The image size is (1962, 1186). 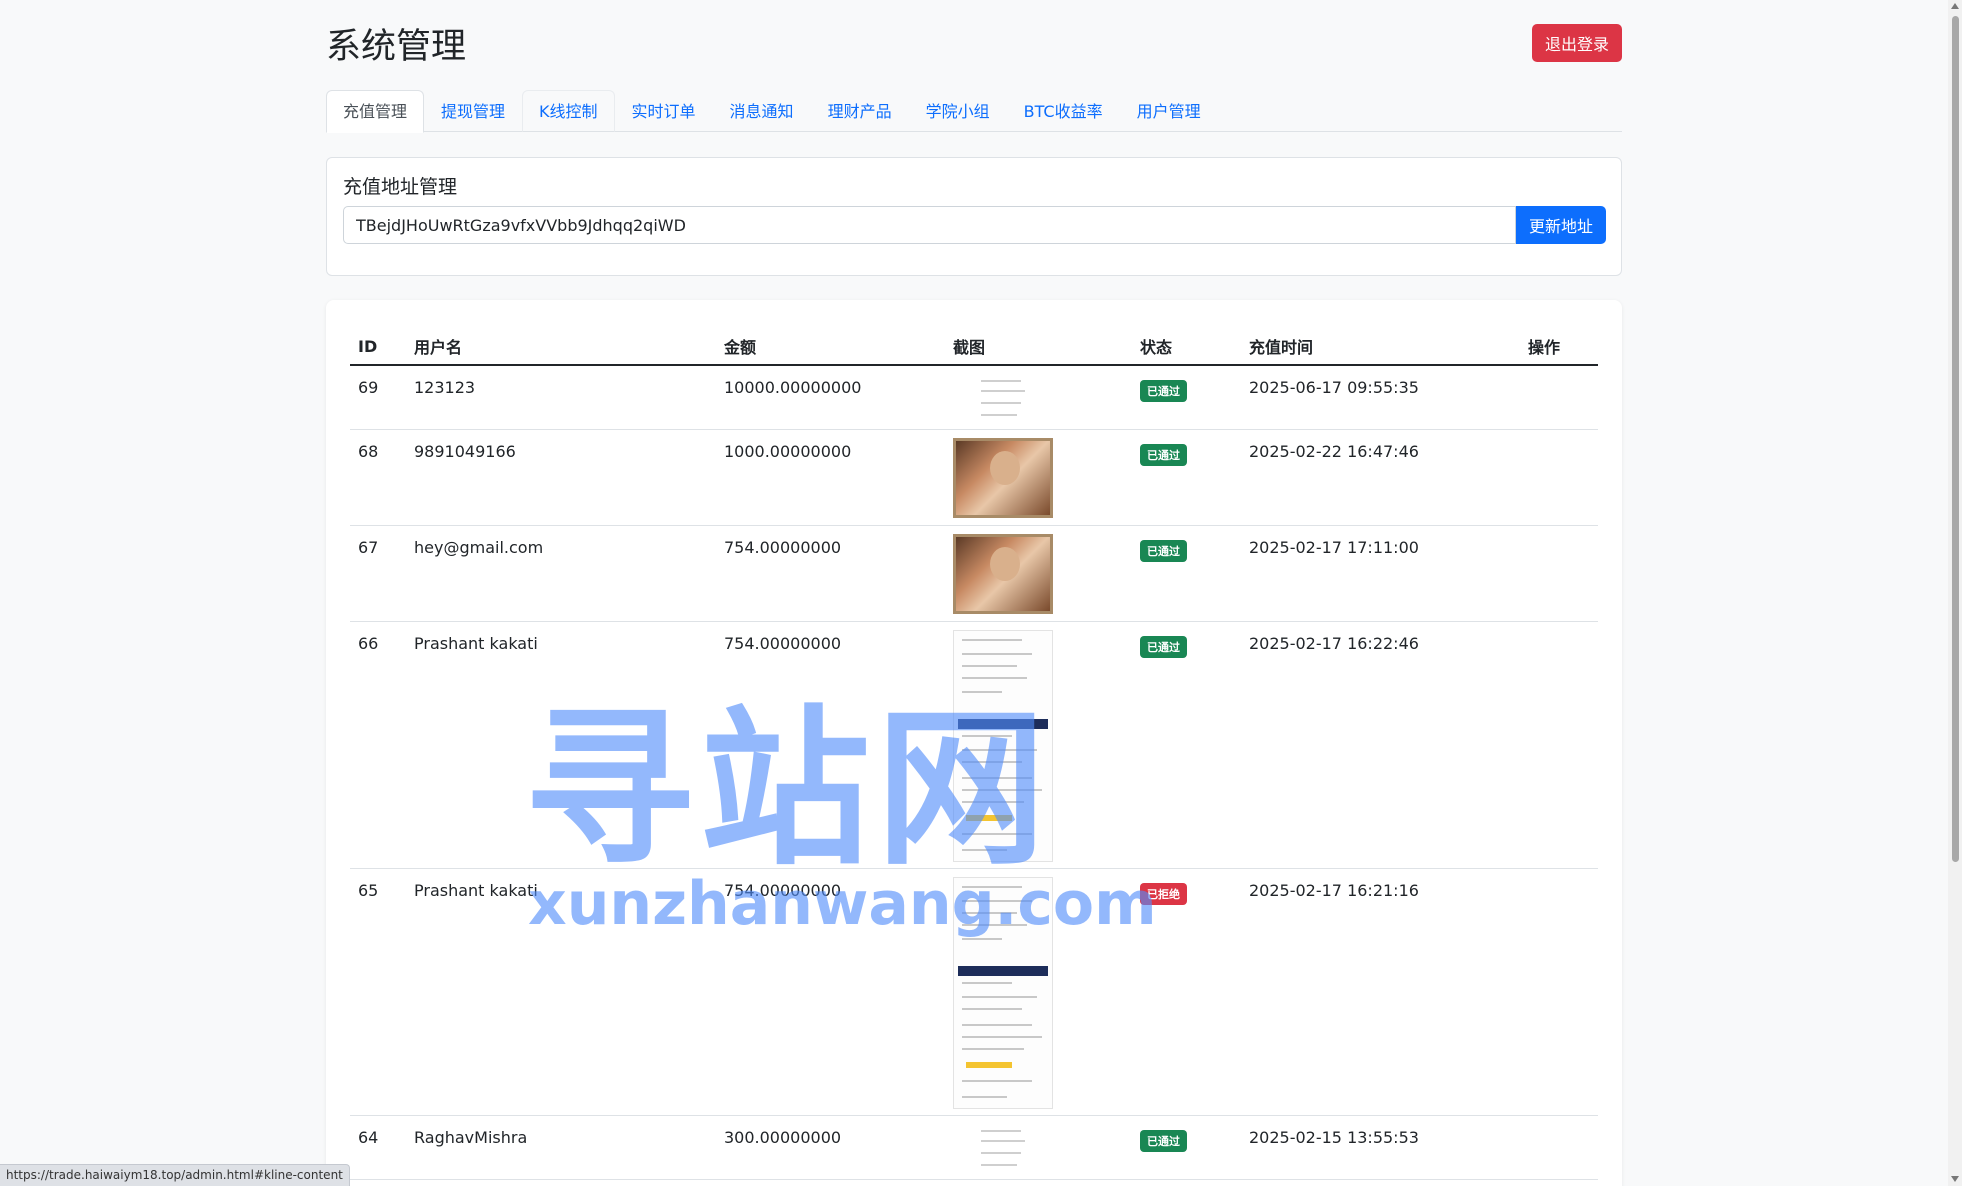 I want to click on cell-amount: 300.00000000, so click(x=830, y=1147).